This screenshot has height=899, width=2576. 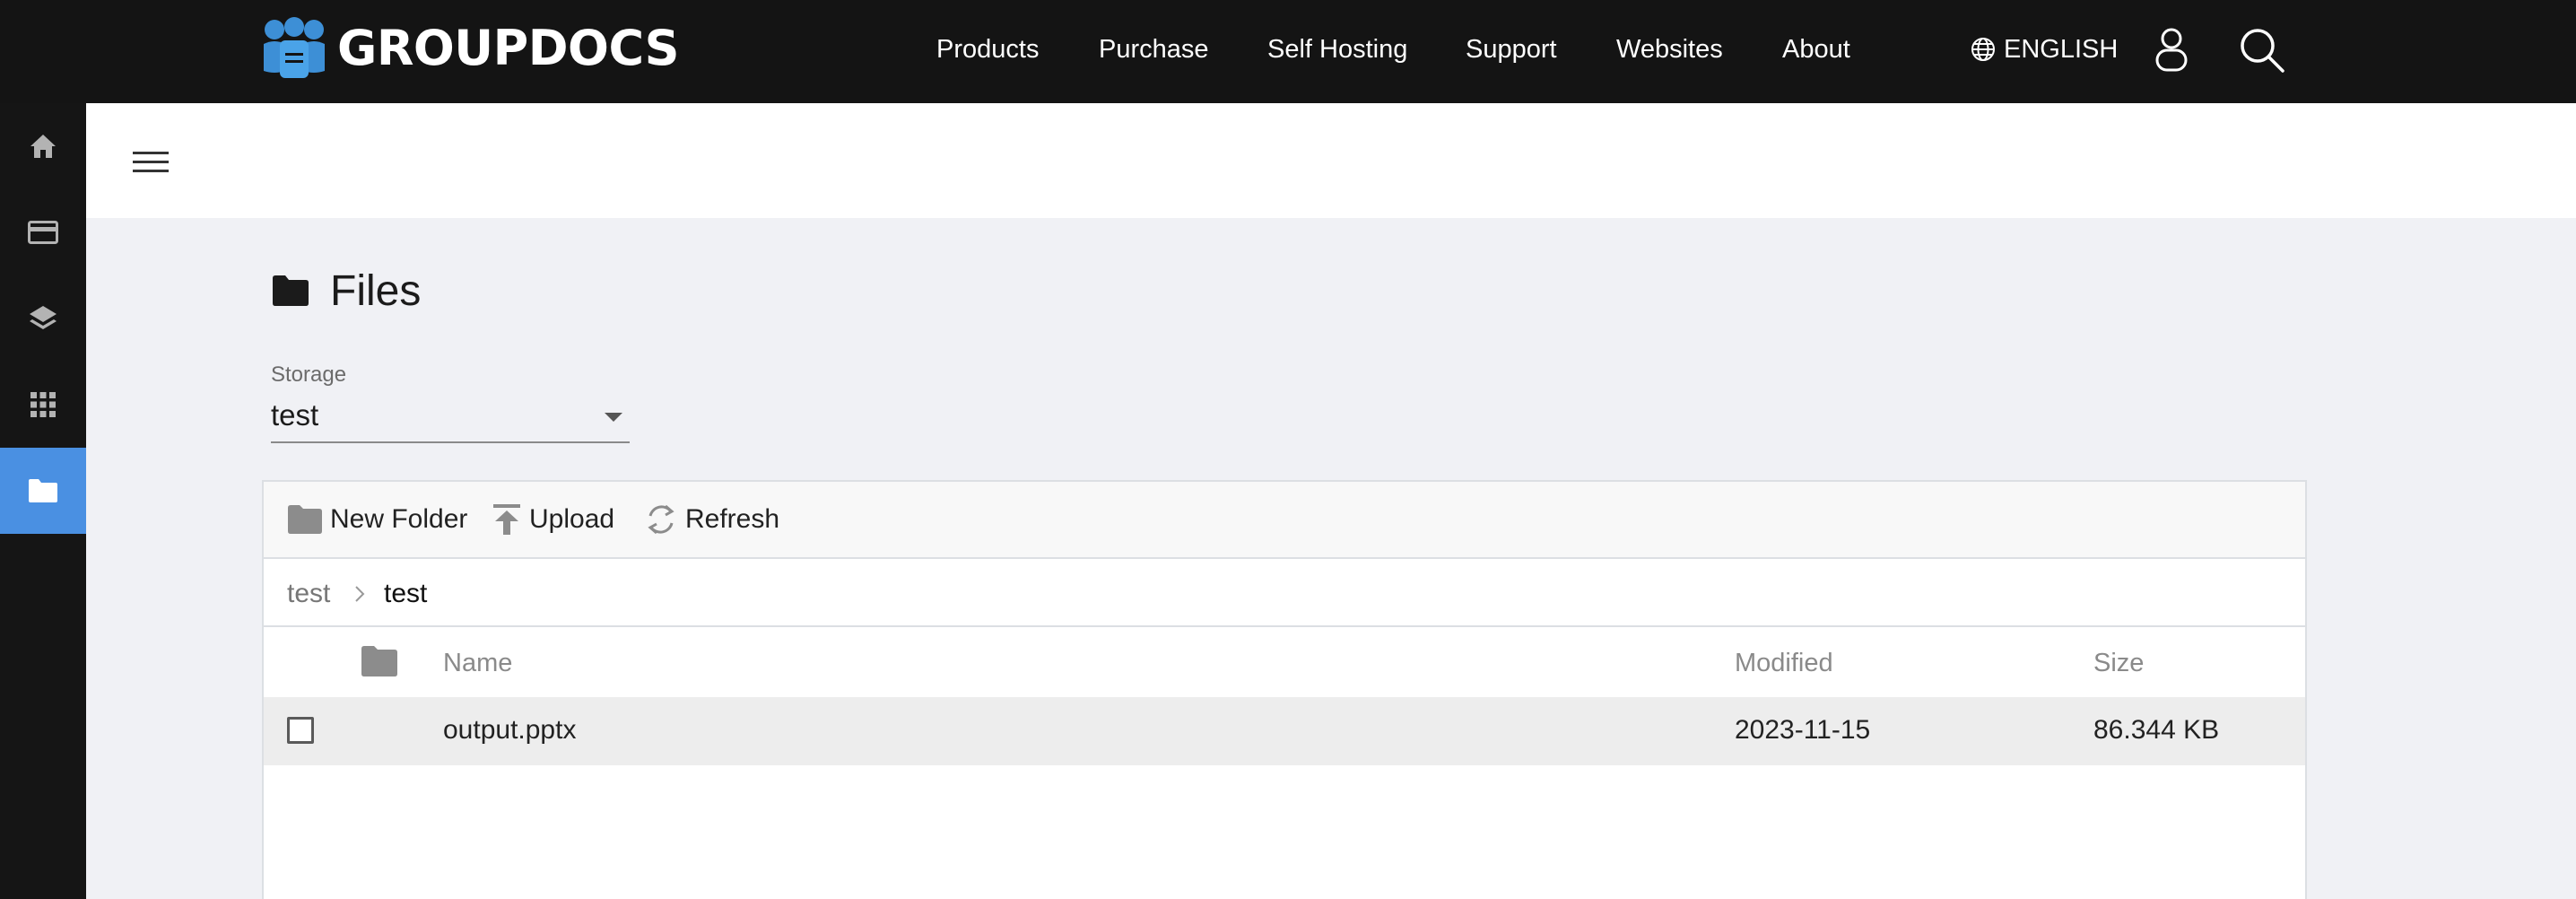 I want to click on user-account-button, so click(x=2171, y=51).